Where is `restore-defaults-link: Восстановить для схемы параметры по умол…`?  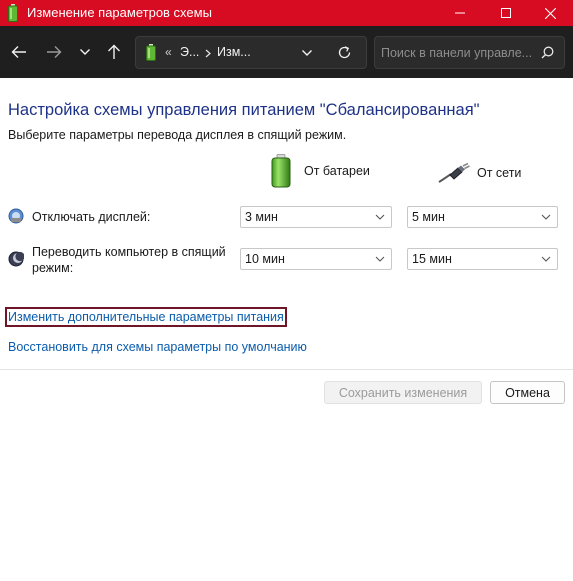 restore-defaults-link: Восстановить для схемы параметры по умол… is located at coordinates (157, 347).